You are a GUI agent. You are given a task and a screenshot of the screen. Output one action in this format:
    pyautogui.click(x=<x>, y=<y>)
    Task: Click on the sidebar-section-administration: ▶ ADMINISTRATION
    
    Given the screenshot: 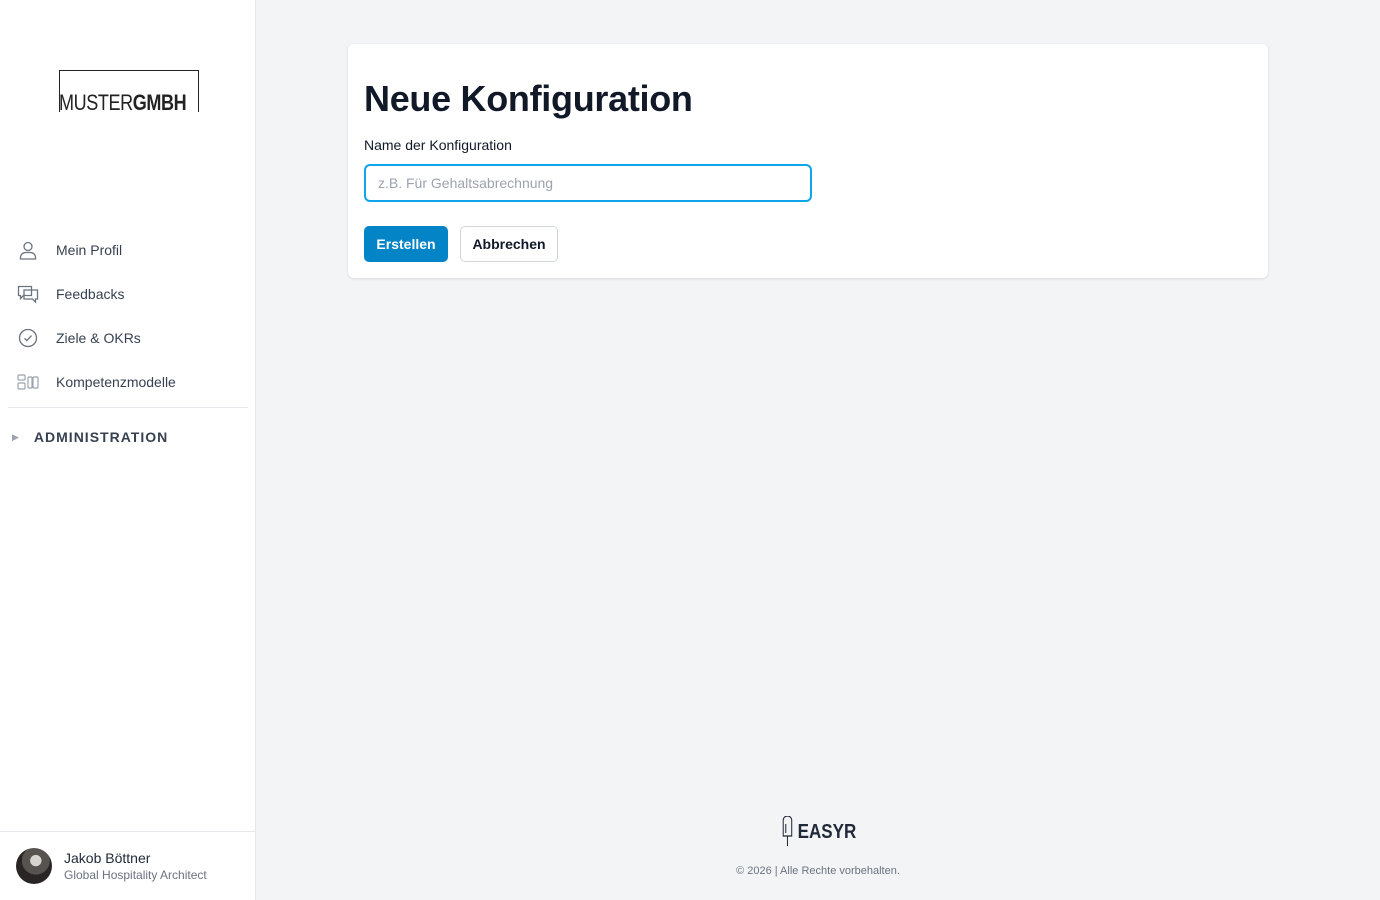 What is the action you would take?
    pyautogui.click(x=128, y=437)
    